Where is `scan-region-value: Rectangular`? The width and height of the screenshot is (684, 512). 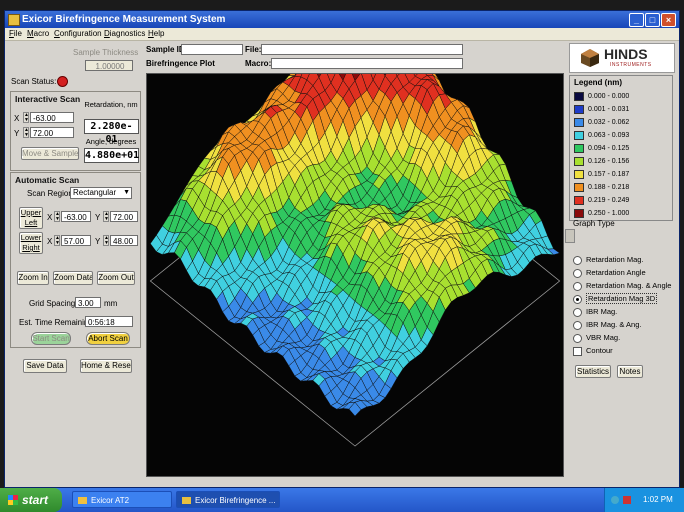
scan-region-value: Rectangular is located at coordinates (95, 192).